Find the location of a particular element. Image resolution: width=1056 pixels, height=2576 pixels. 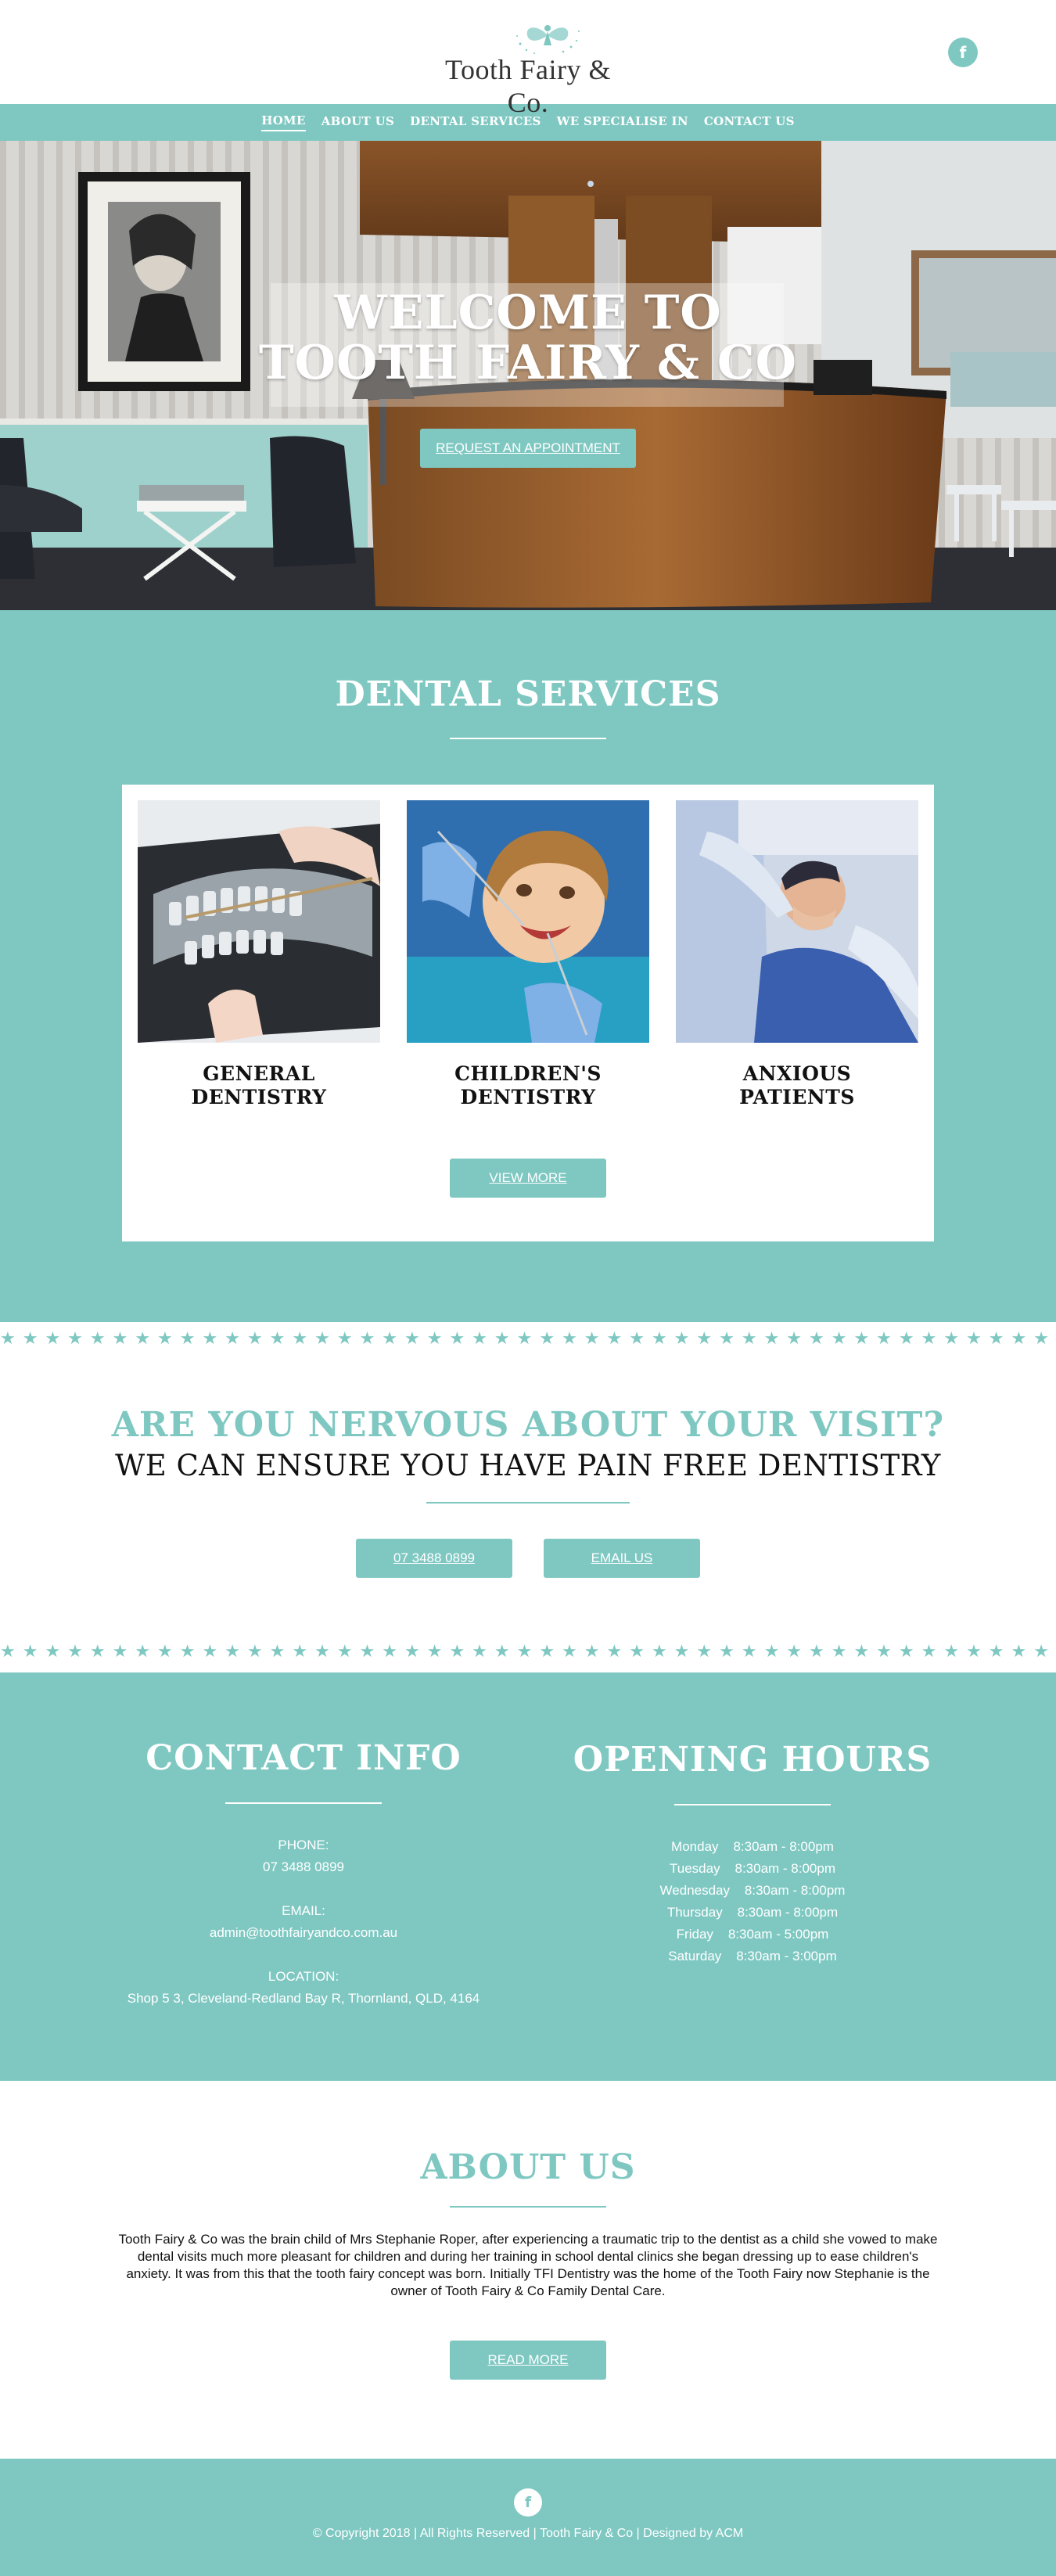

hours-day: Friday is located at coordinates (694, 1935).